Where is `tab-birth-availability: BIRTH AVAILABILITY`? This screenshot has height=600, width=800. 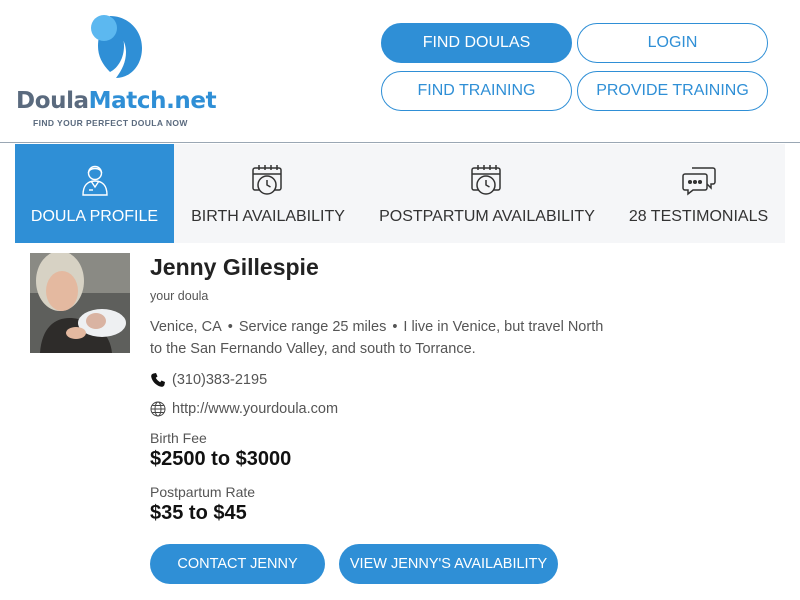 tab-birth-availability: BIRTH AVAILABILITY is located at coordinates (268, 193).